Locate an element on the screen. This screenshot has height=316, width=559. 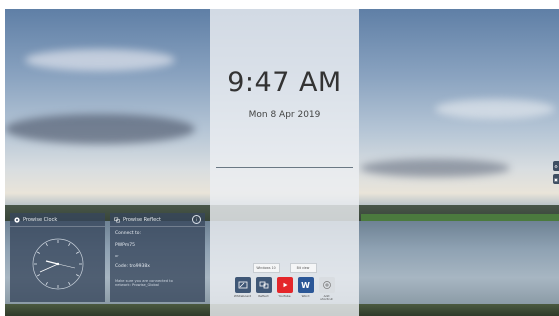
gear-icon: ⚙ is located at coordinates (556, 166).